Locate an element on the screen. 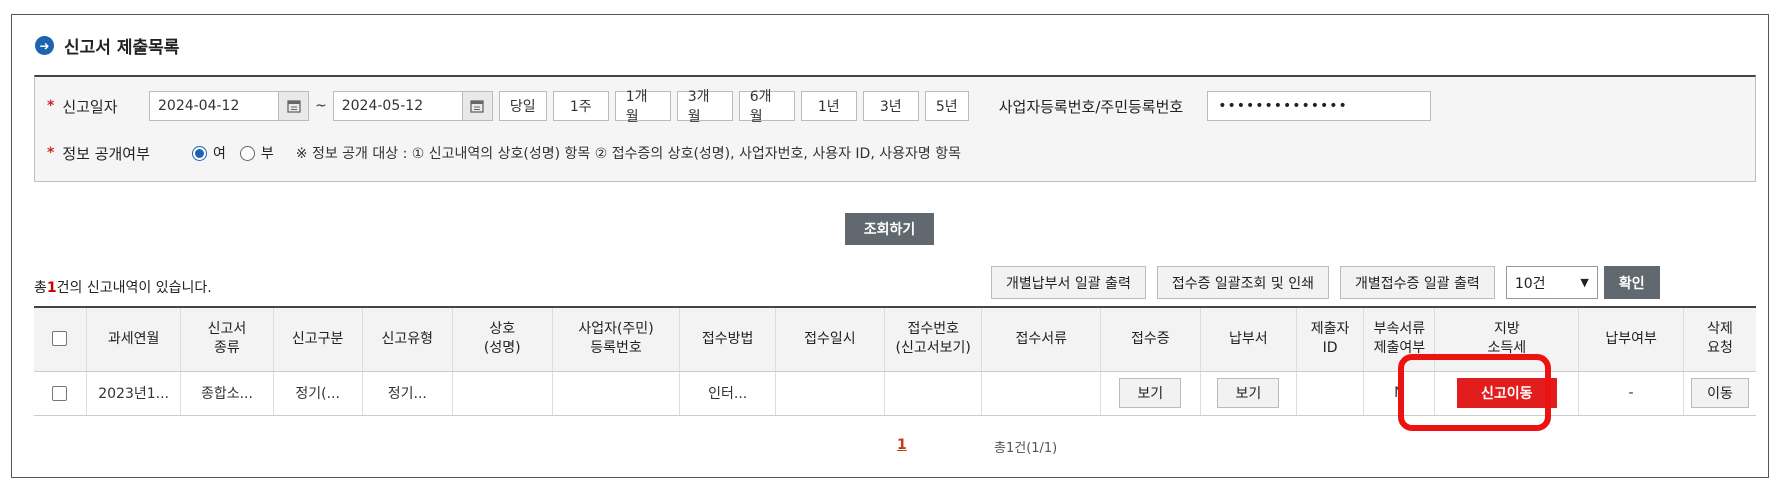 This screenshot has height=491, width=1781. bulk-receipt-print-button: 접수증 일괄조회 및 인쇄 is located at coordinates (1242, 282).